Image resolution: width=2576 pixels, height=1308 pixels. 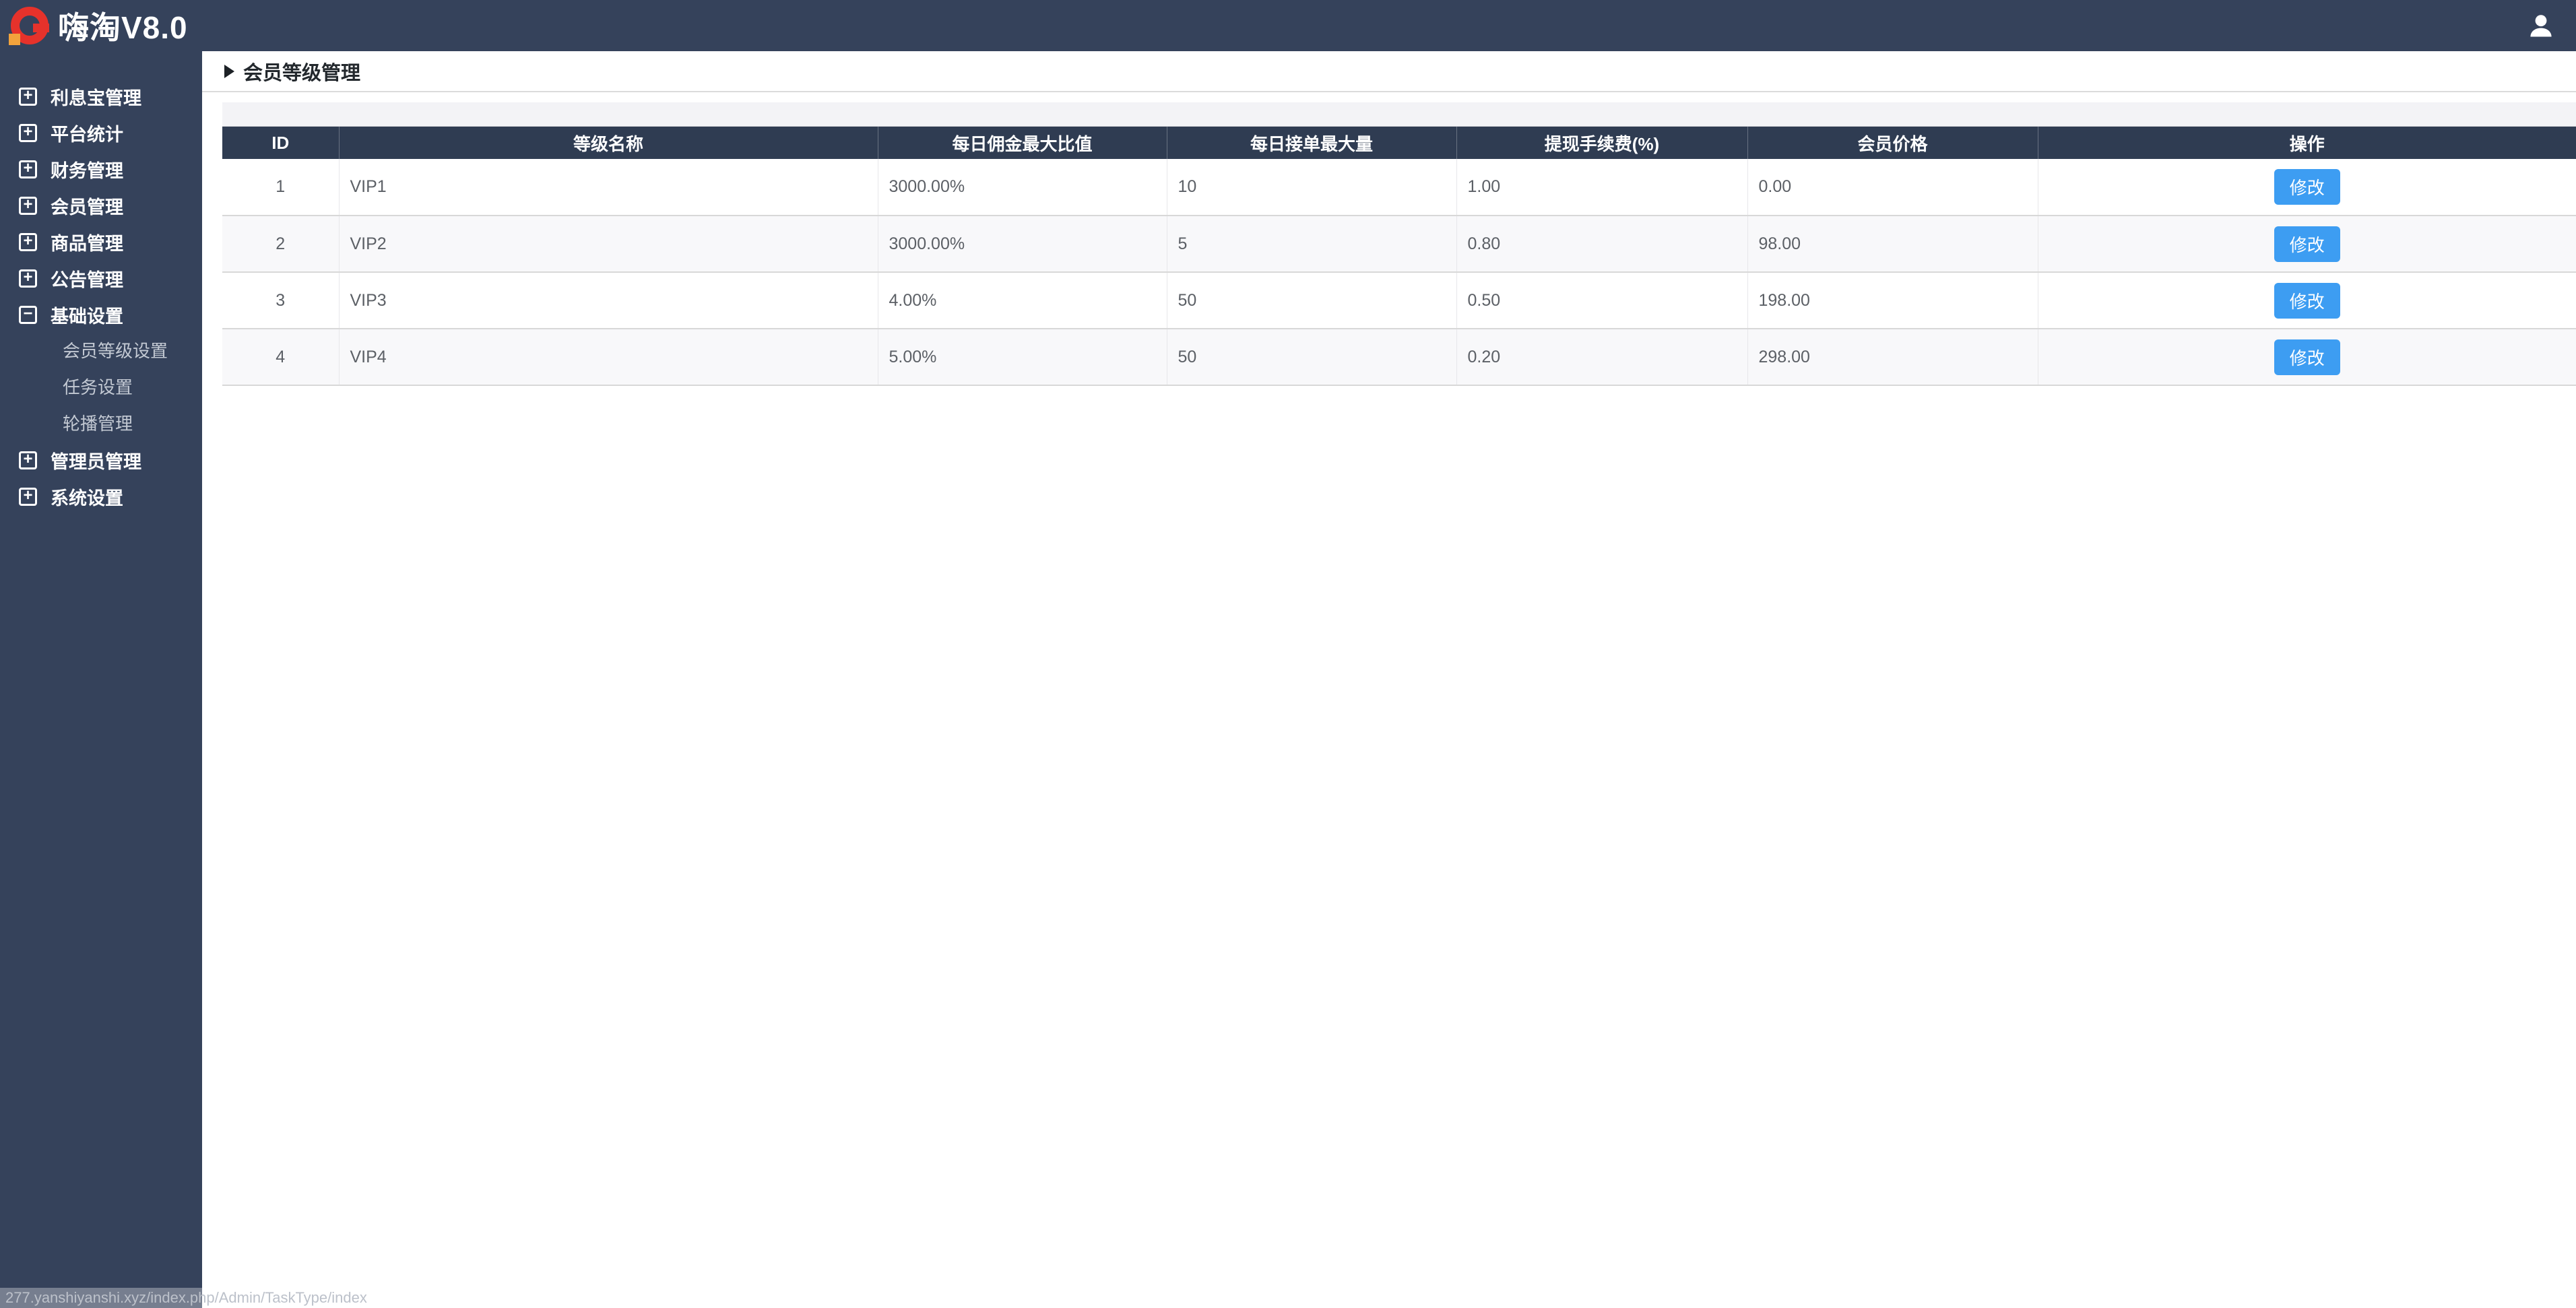 I want to click on cell-name: VIP2, so click(x=609, y=244).